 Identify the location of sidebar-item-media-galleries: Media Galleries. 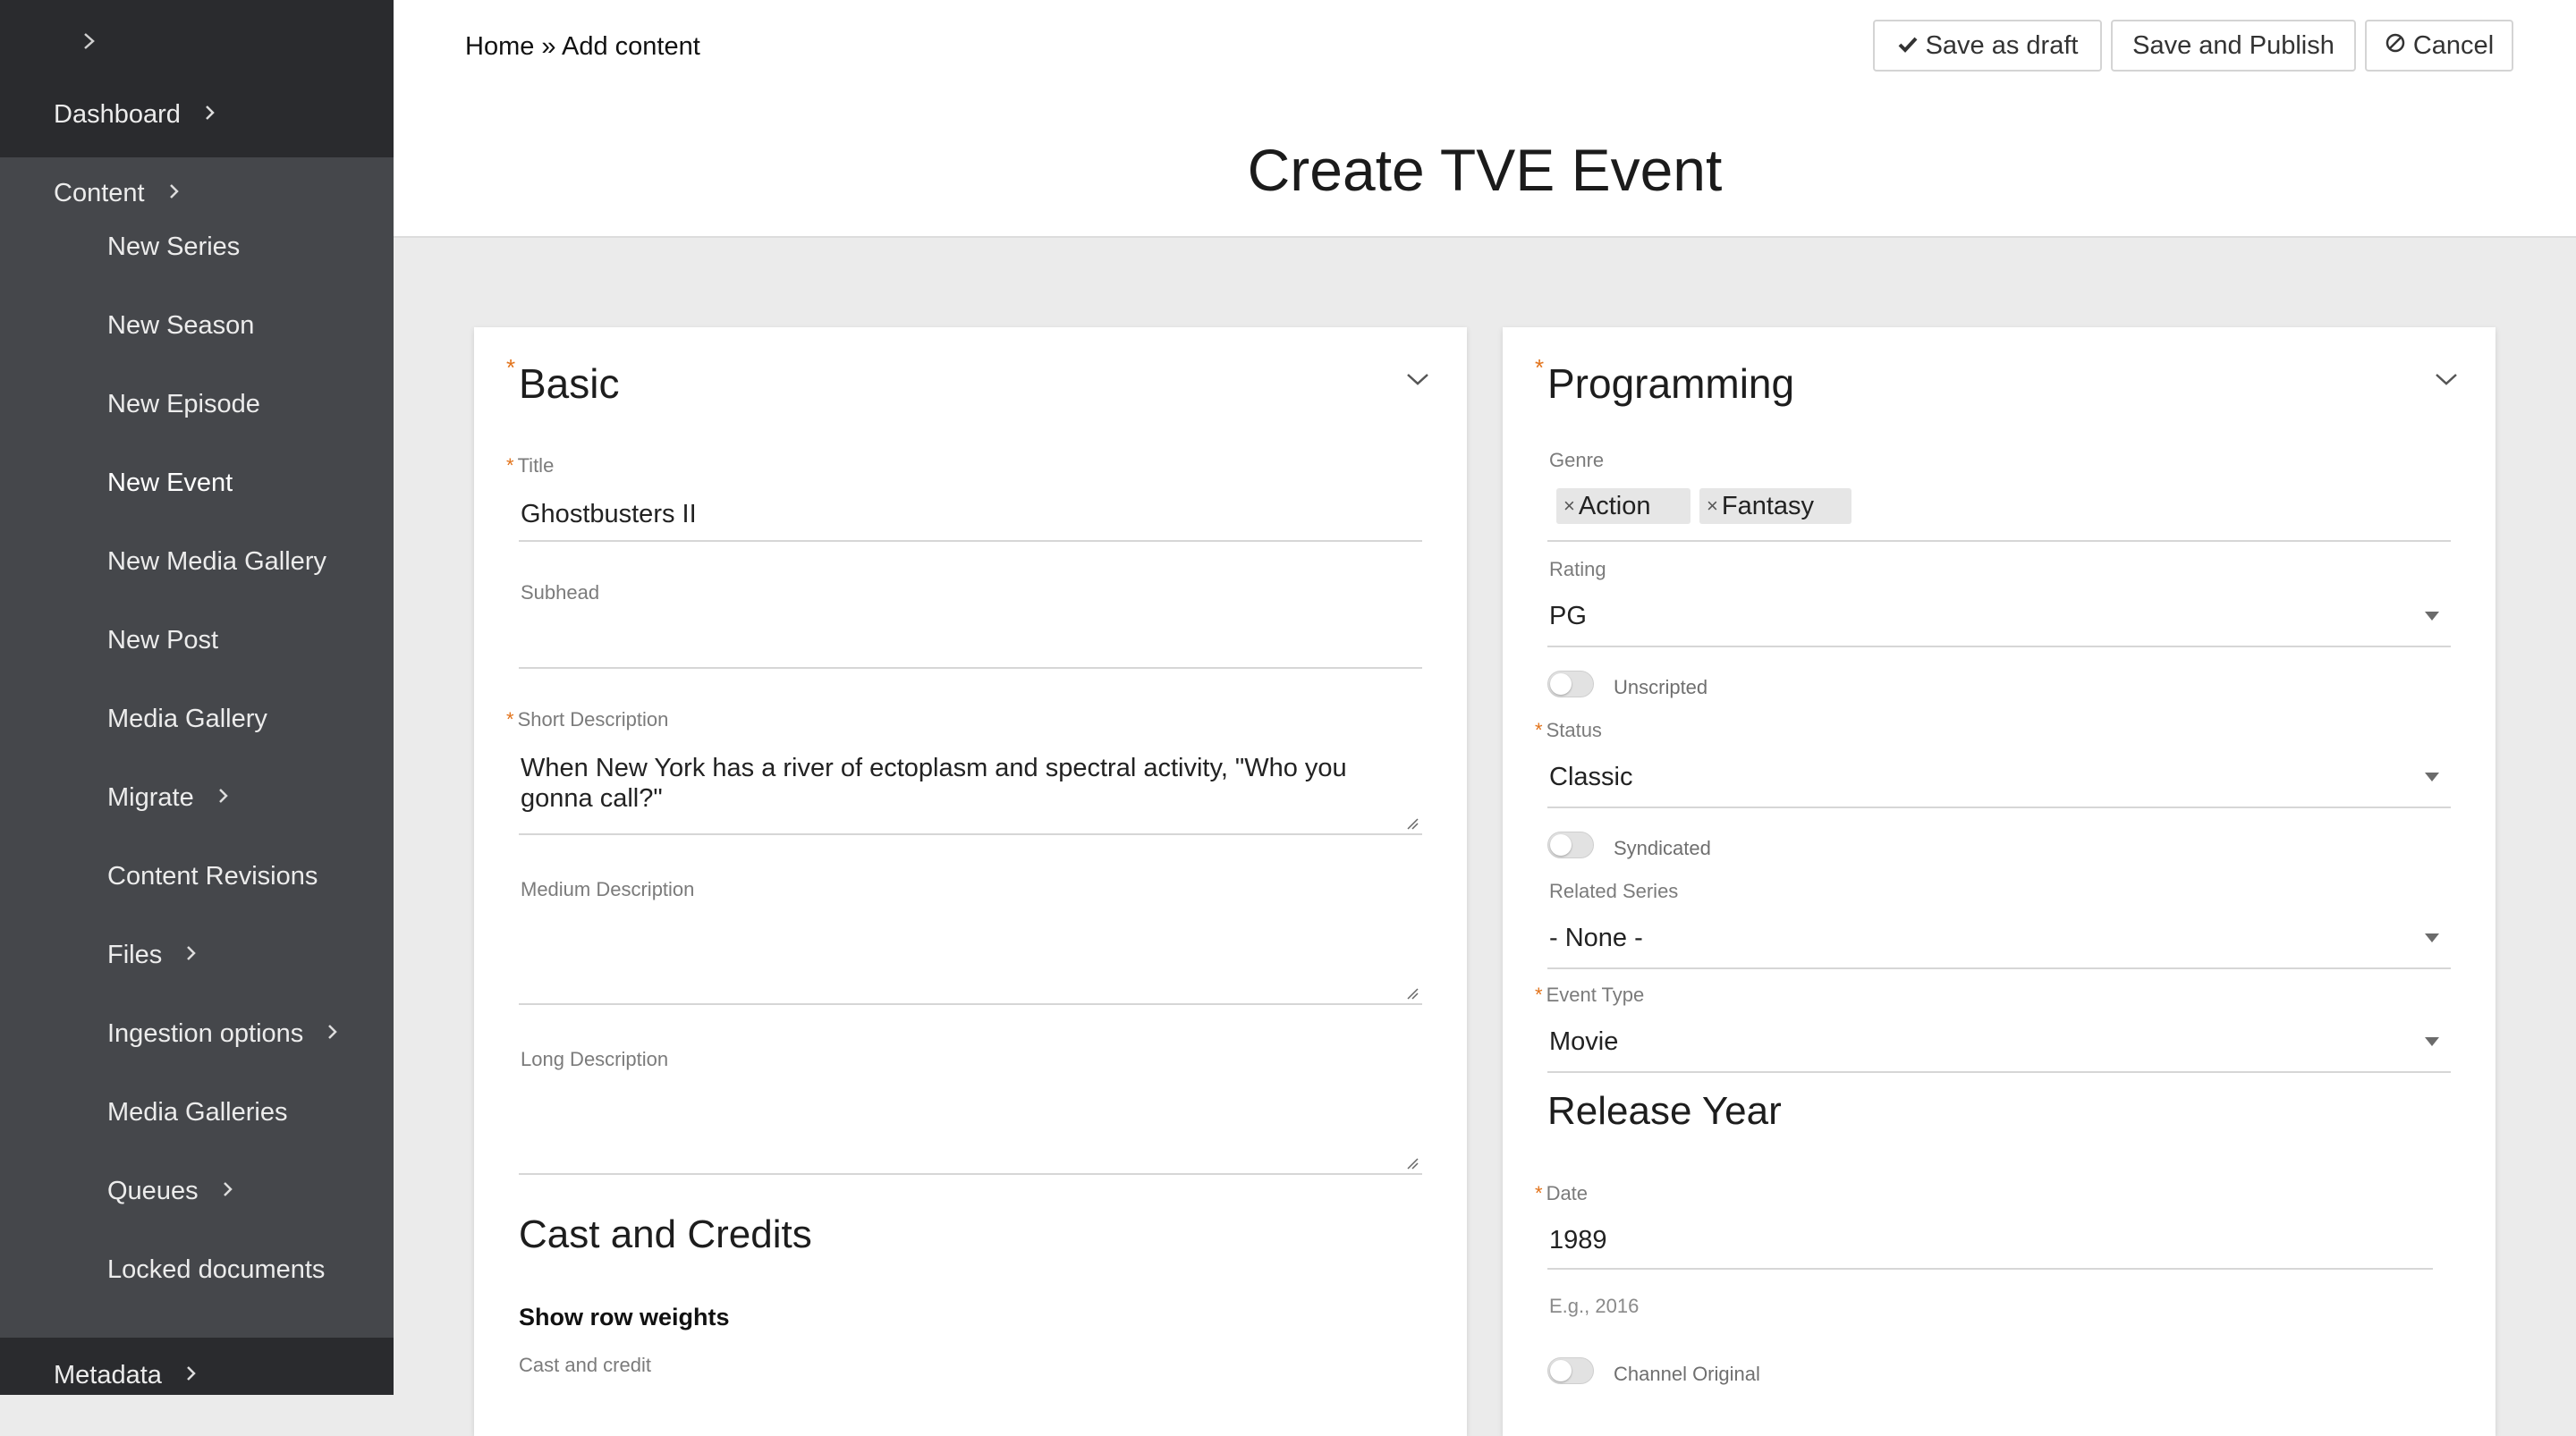
(197, 1113).